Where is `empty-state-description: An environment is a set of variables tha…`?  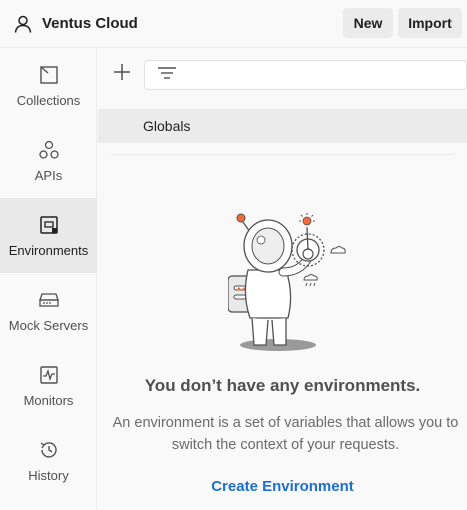 empty-state-description: An environment is a set of variables tha… is located at coordinates (285, 434).